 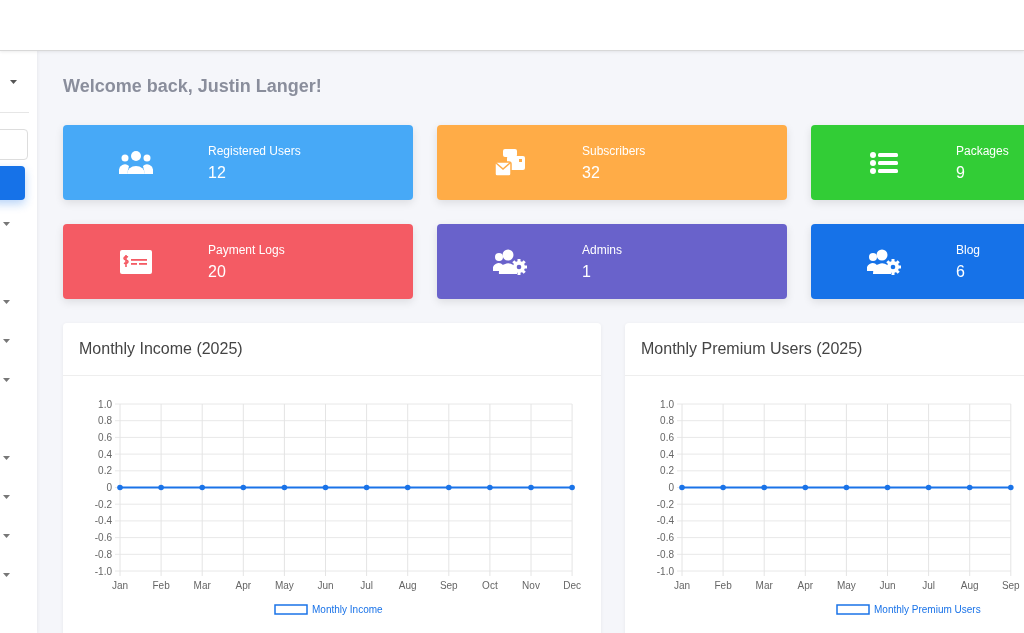 What do you see at coordinates (602, 249) in the screenshot?
I see `stat-label: Admins` at bounding box center [602, 249].